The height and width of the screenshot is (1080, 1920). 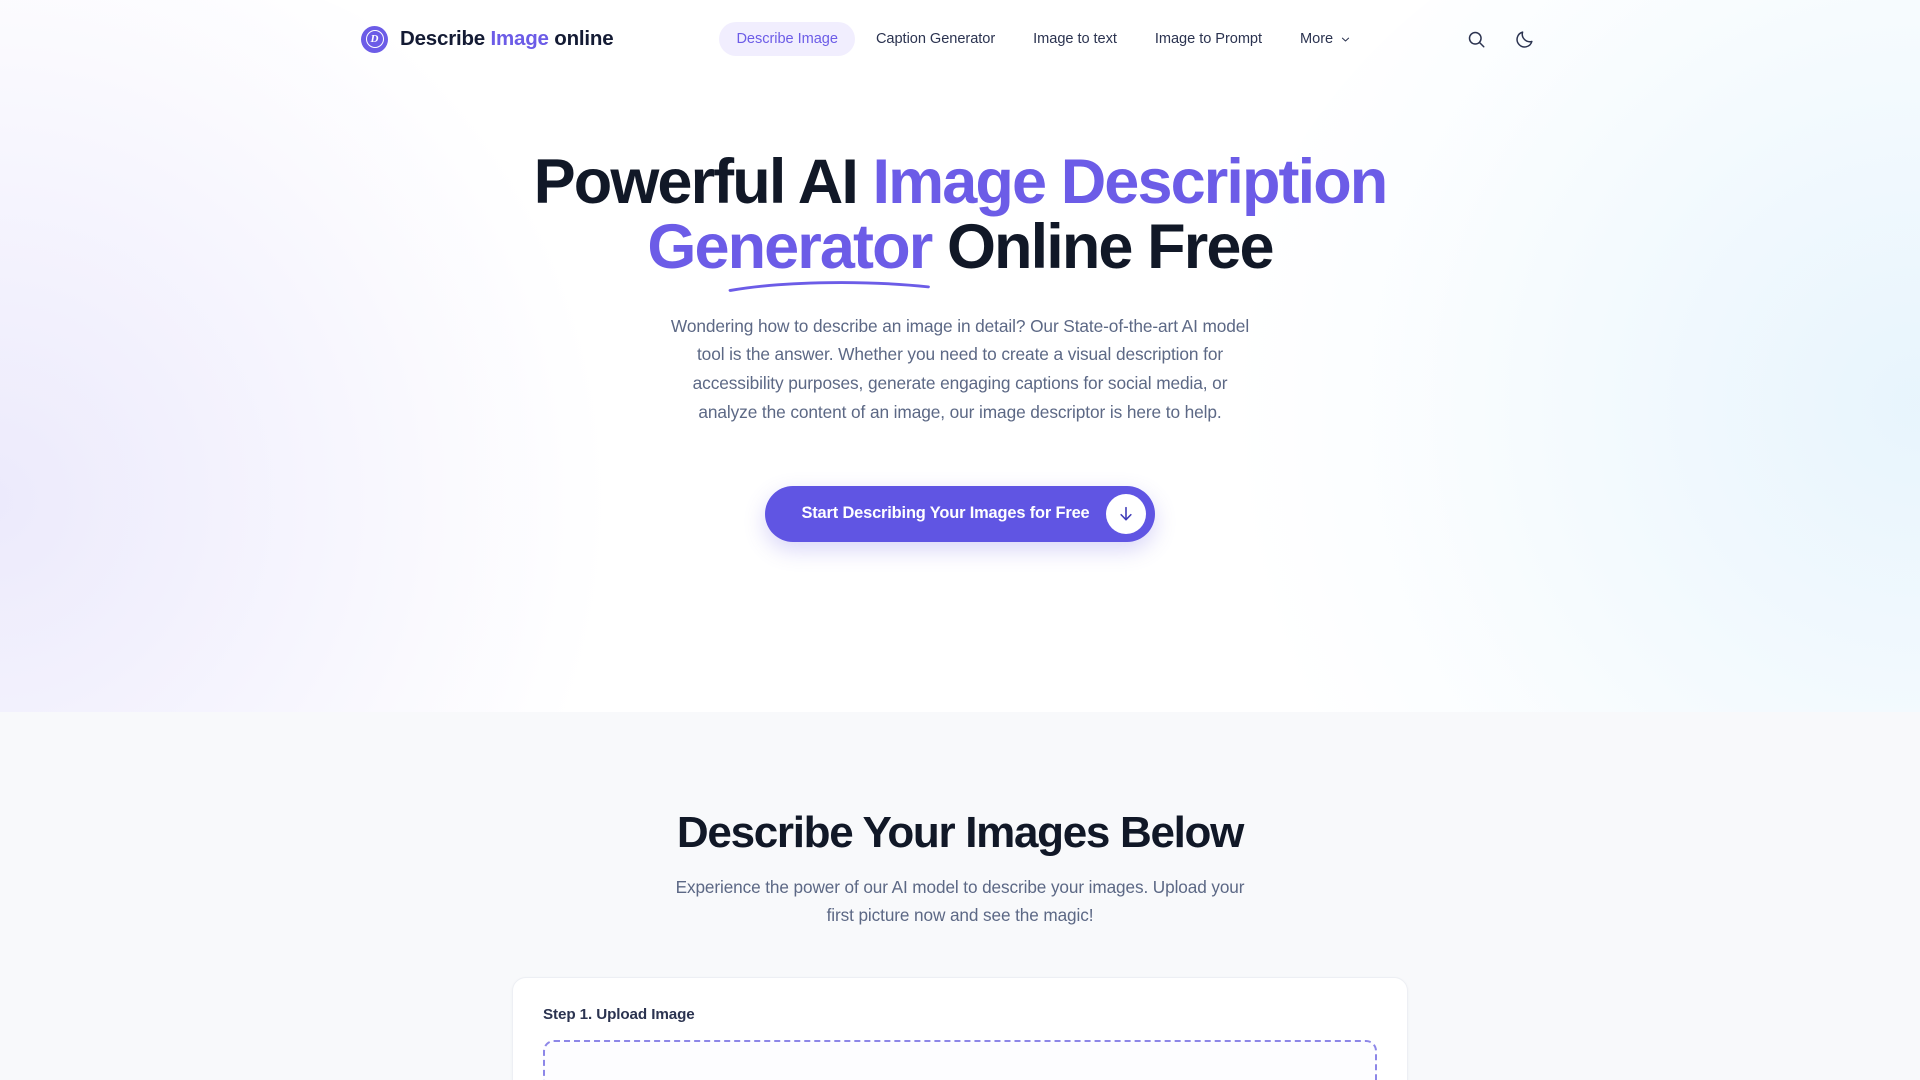 I want to click on nav-link-describe-image: Describe Image, so click(x=787, y=39).